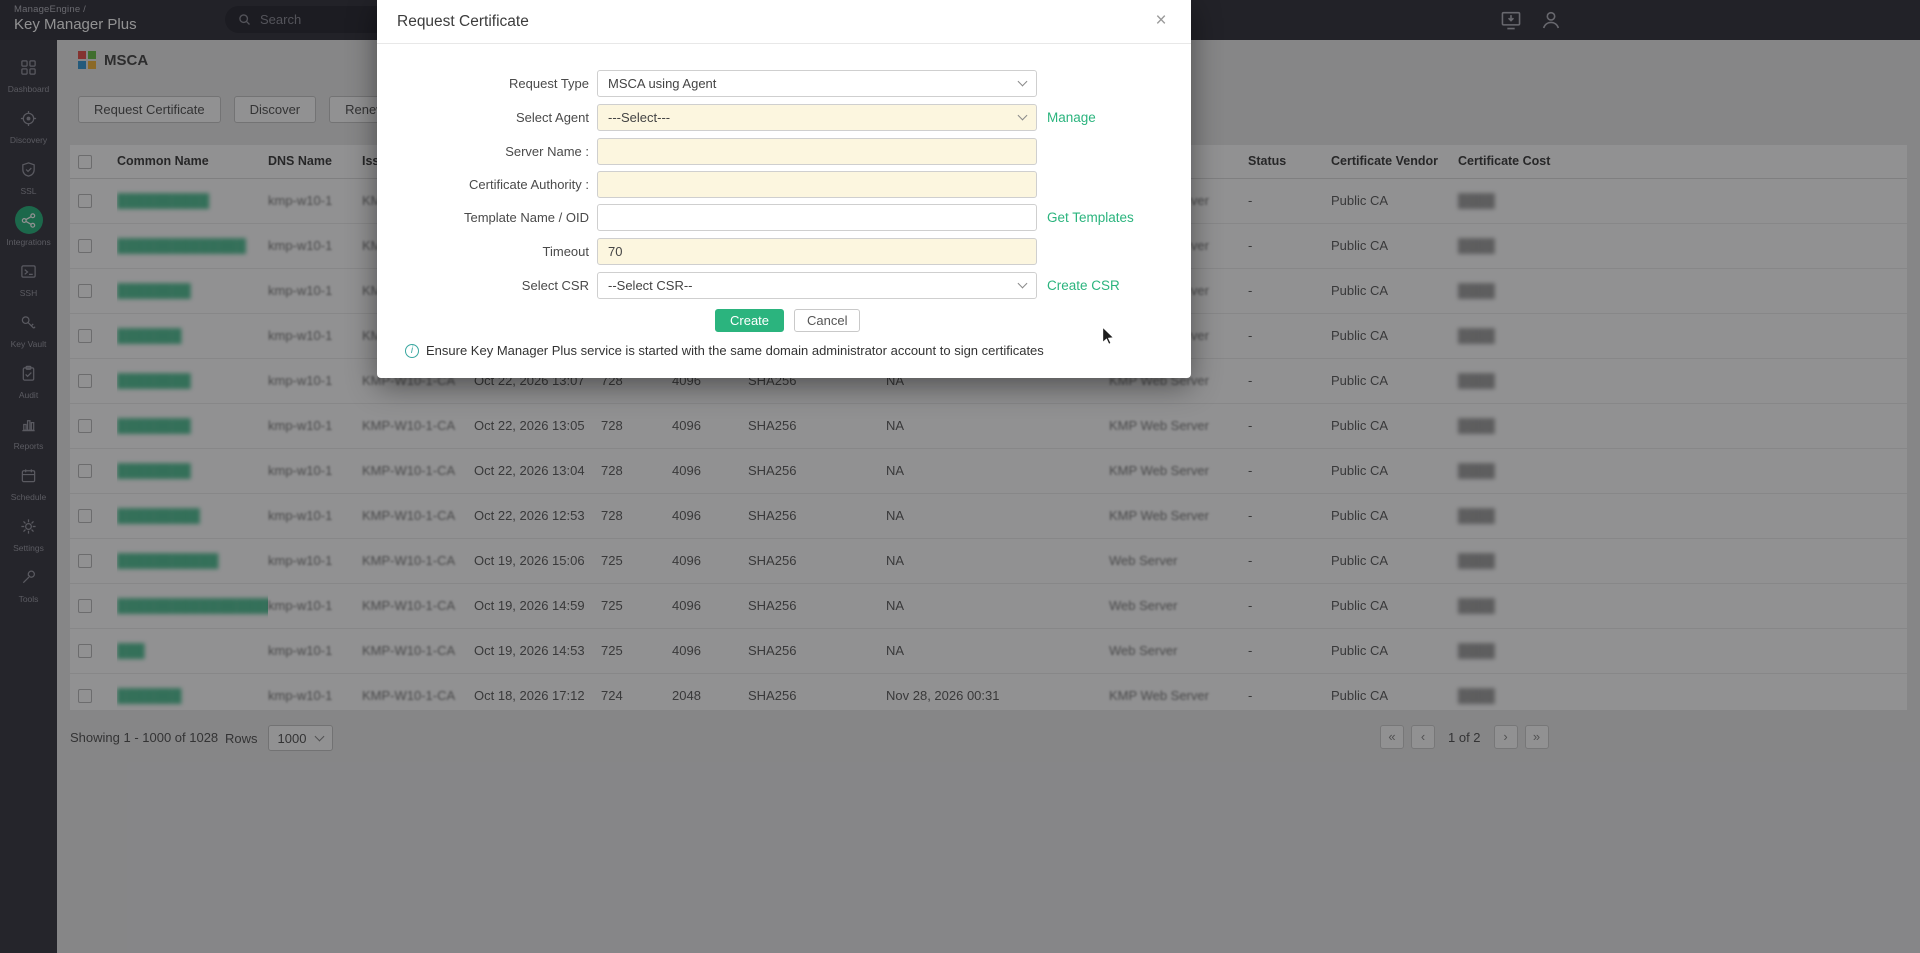  What do you see at coordinates (547, 151) in the screenshot?
I see `server-name-label: Server Name :` at bounding box center [547, 151].